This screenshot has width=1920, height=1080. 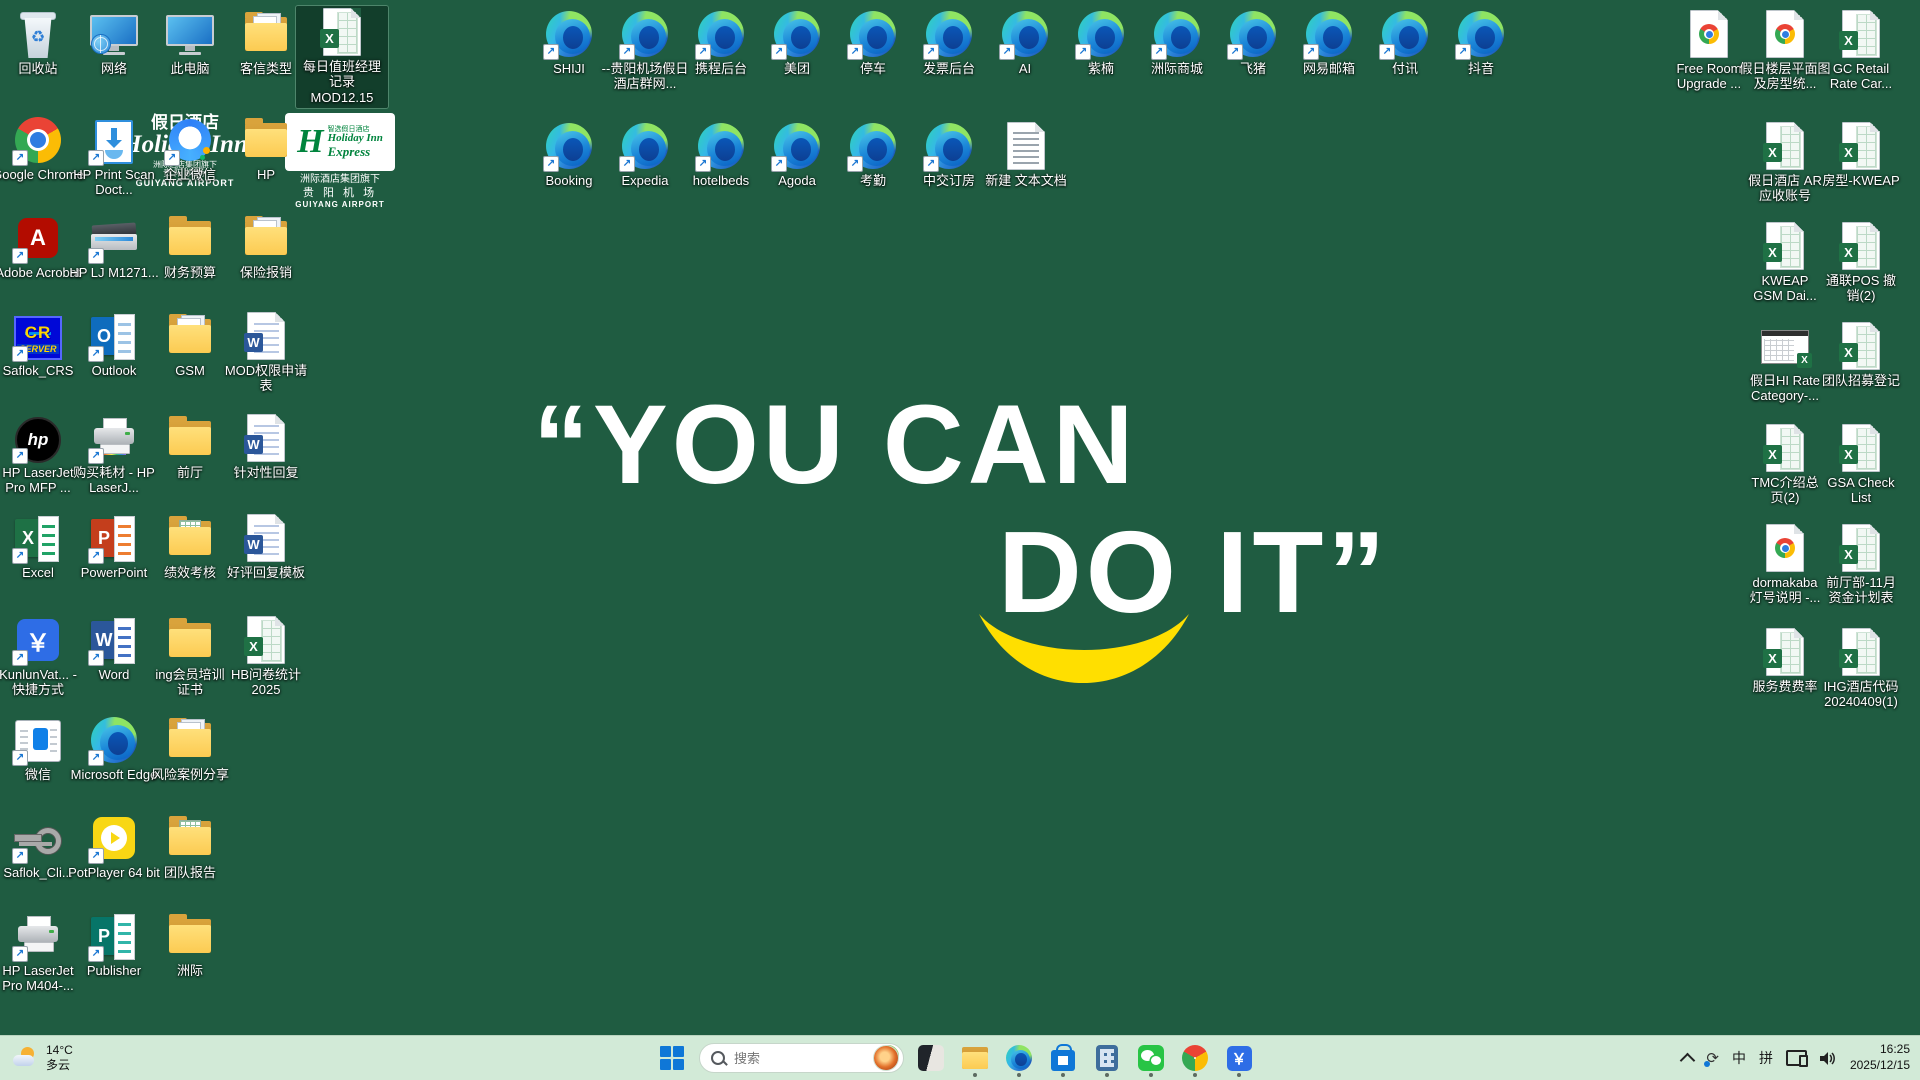 I want to click on roomtype-kweap-icon: X, so click(x=1861, y=146).